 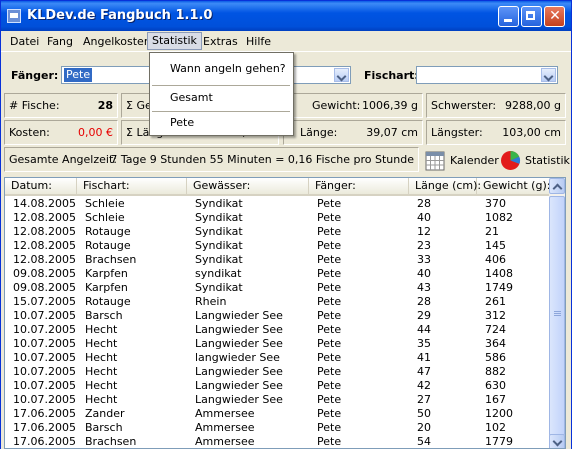 I want to click on cell-gewicht: 1408, so click(x=499, y=273).